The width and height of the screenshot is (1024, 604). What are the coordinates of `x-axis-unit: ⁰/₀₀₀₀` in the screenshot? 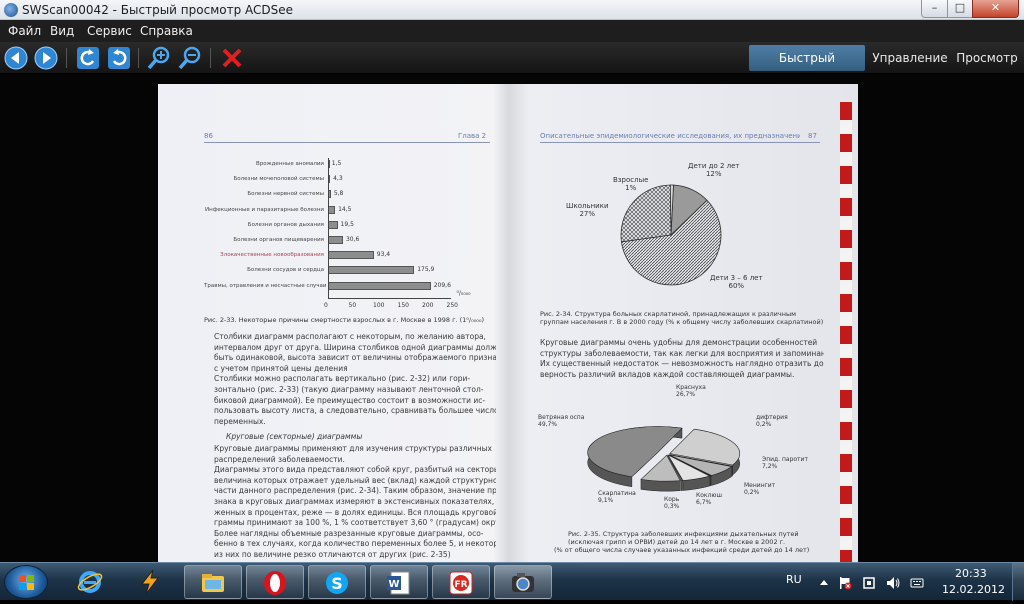 It's located at (464, 293).